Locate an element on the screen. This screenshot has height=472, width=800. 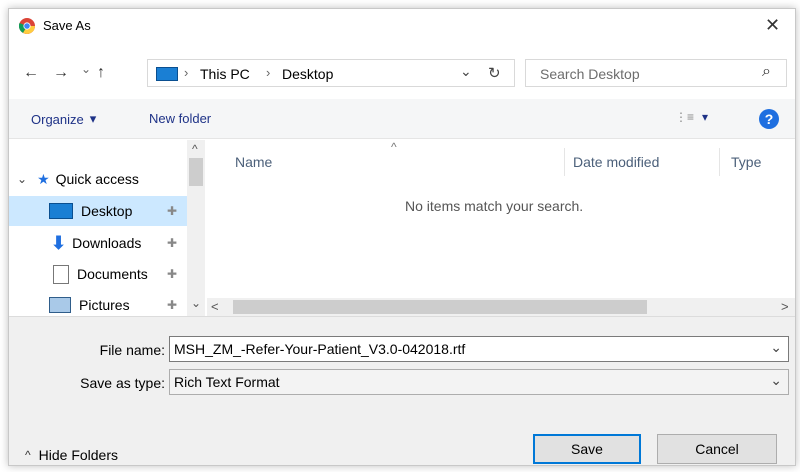
forward-arrow-icon: → is located at coordinates (61, 73).